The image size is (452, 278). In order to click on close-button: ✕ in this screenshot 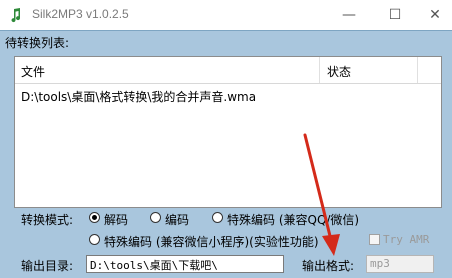, I will do `click(435, 15)`.